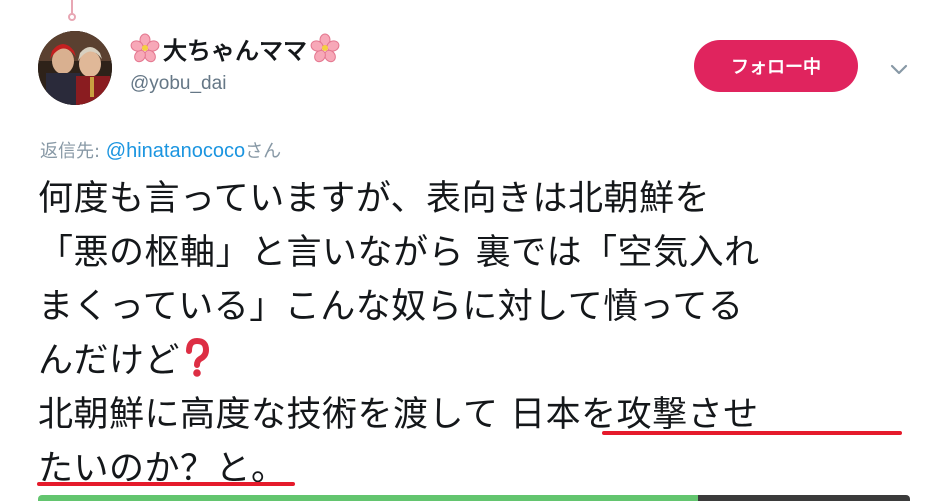 The image size is (943, 501). I want to click on avatar-image, so click(75, 68).